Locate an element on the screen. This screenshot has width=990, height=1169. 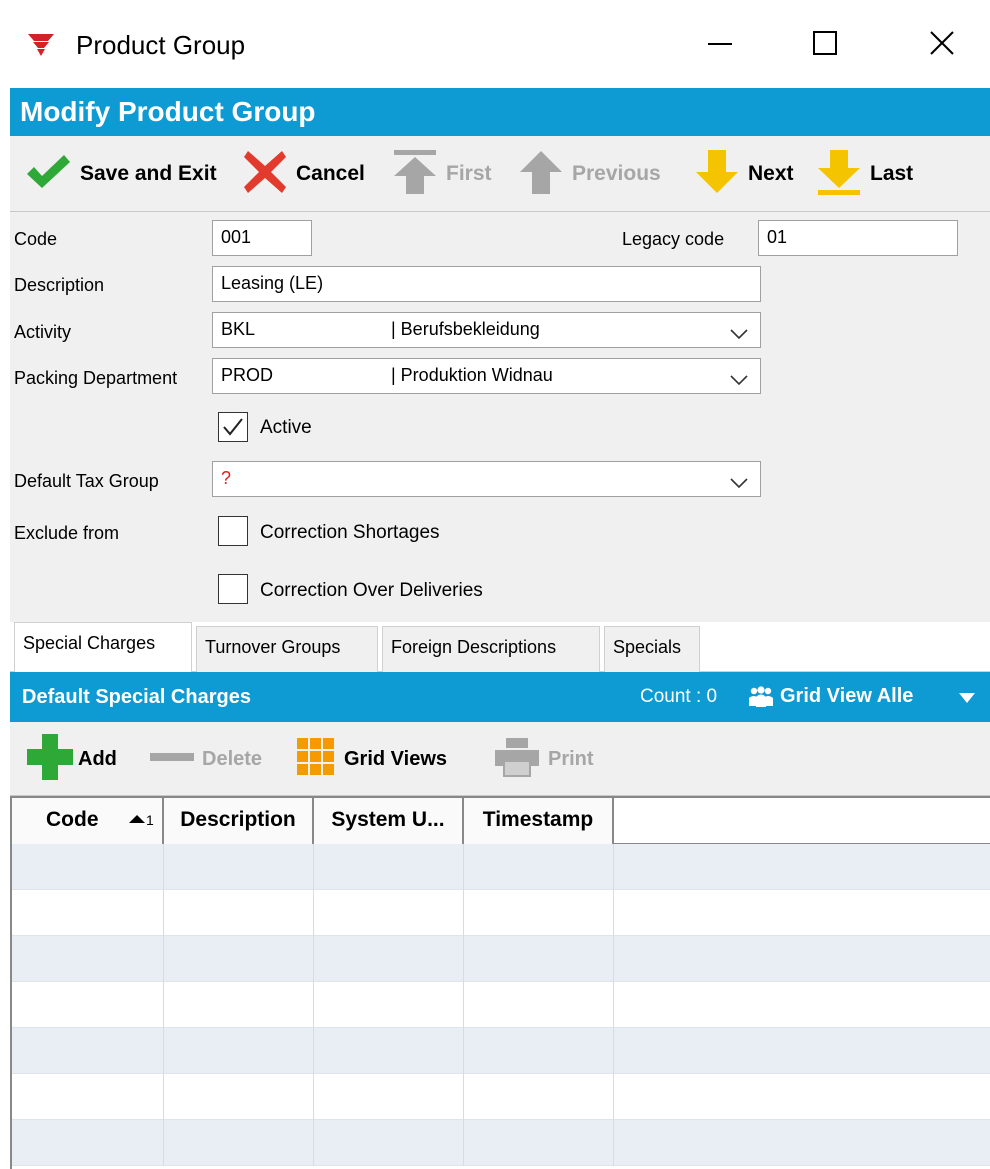
save-and-exit-button: Save and Exit is located at coordinates (120, 174).